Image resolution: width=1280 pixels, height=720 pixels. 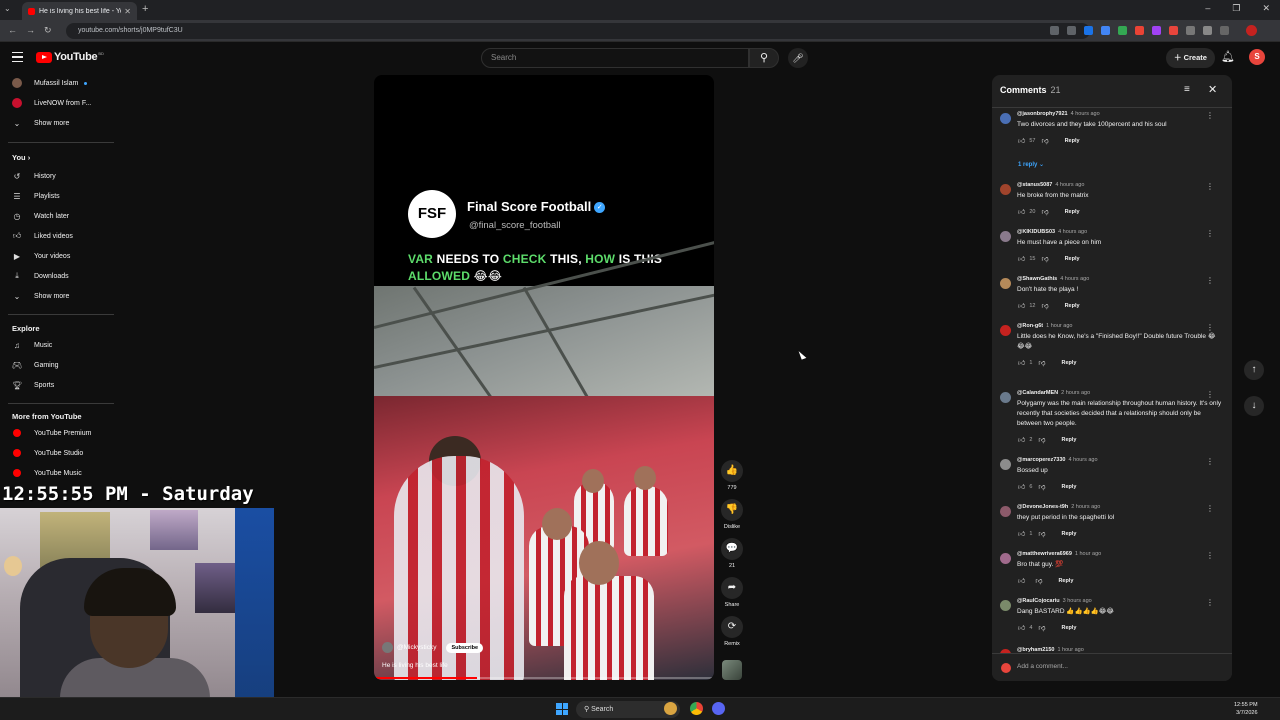 I want to click on share-button: ➦ Share, so click(x=732, y=592).